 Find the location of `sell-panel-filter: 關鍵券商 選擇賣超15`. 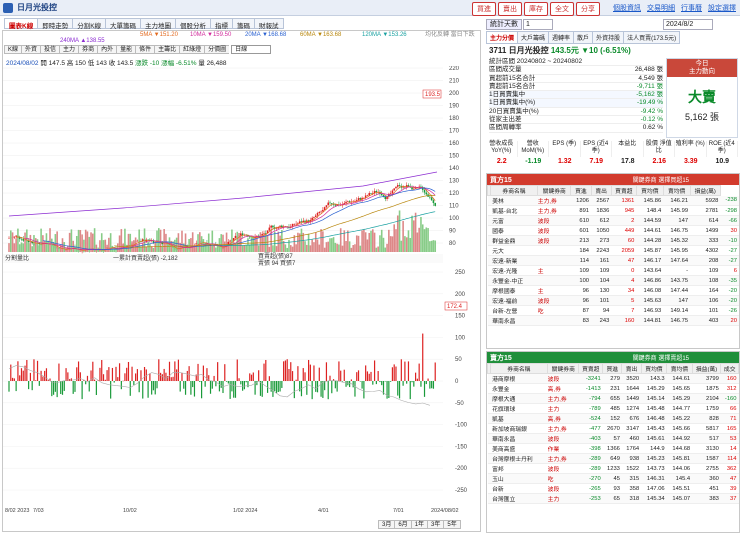

sell-panel-filter: 關鍵券商 選擇賣超15 is located at coordinates (661, 357).